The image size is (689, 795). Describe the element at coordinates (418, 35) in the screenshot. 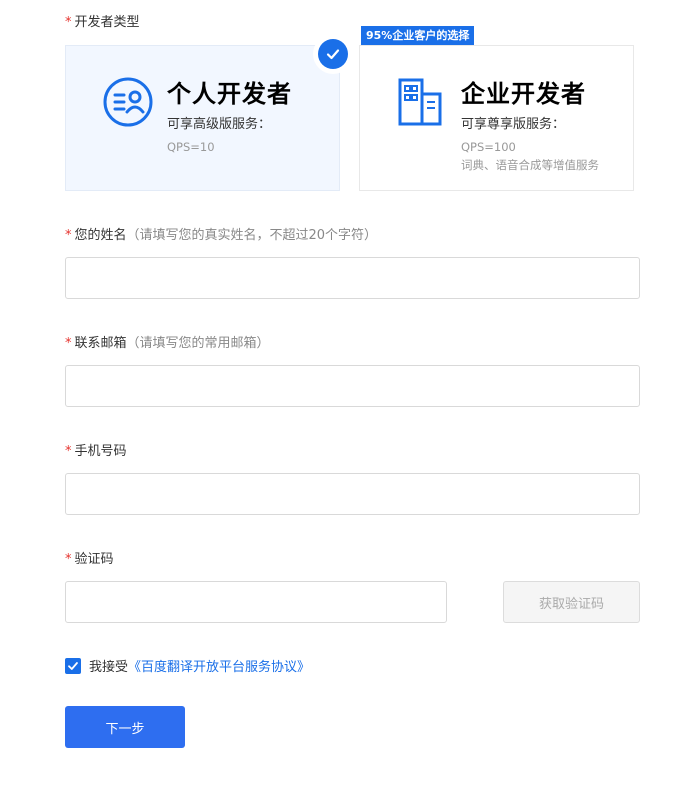

I see `enterprise-badge: 95%企业客户的选择` at that location.